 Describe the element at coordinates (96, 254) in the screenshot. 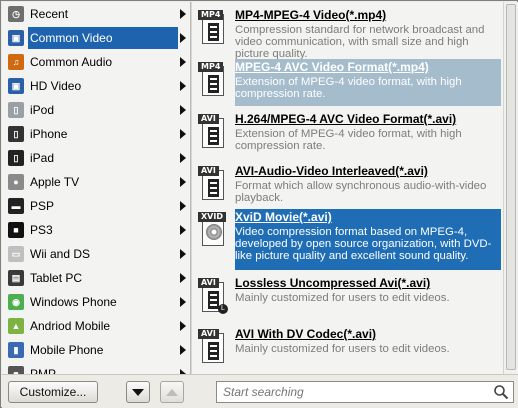

I see `category-item: ▭ Wii and DS` at that location.